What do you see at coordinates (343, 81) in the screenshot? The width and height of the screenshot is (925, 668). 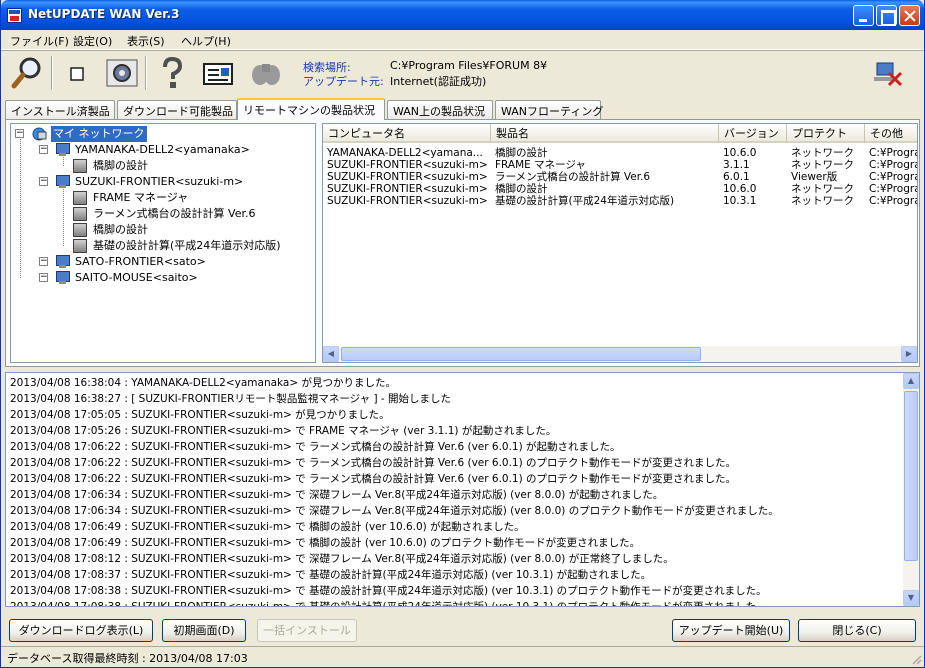 I see `update-source-label: アップデート元:` at bounding box center [343, 81].